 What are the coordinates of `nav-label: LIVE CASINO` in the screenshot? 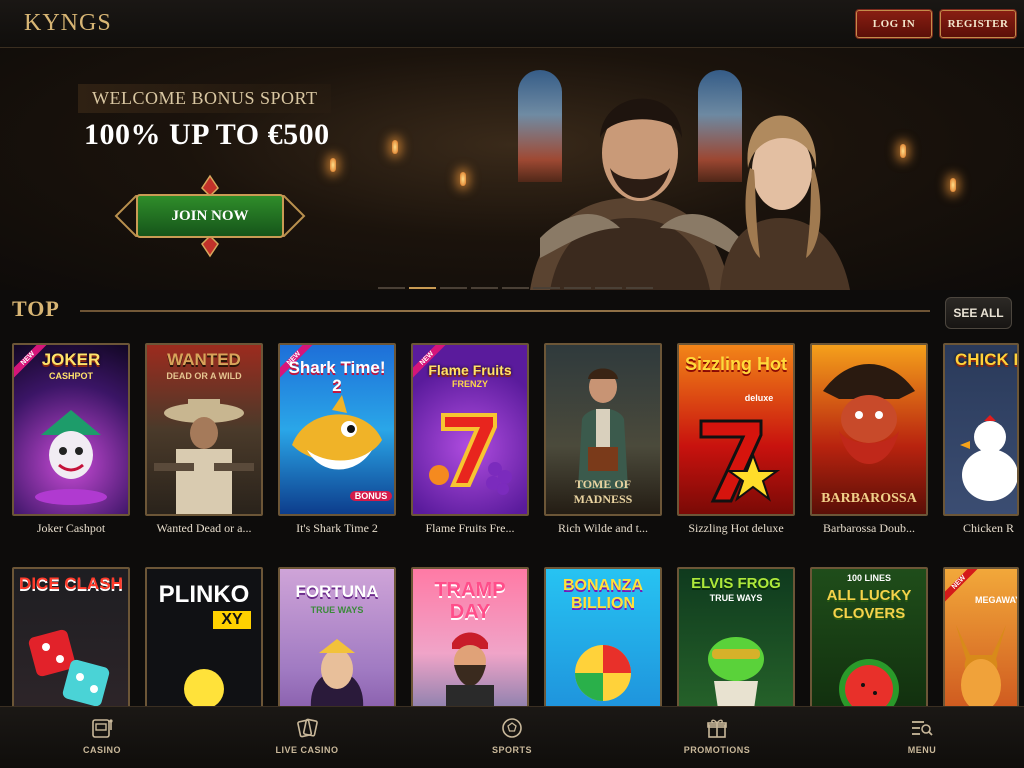 It's located at (307, 750).